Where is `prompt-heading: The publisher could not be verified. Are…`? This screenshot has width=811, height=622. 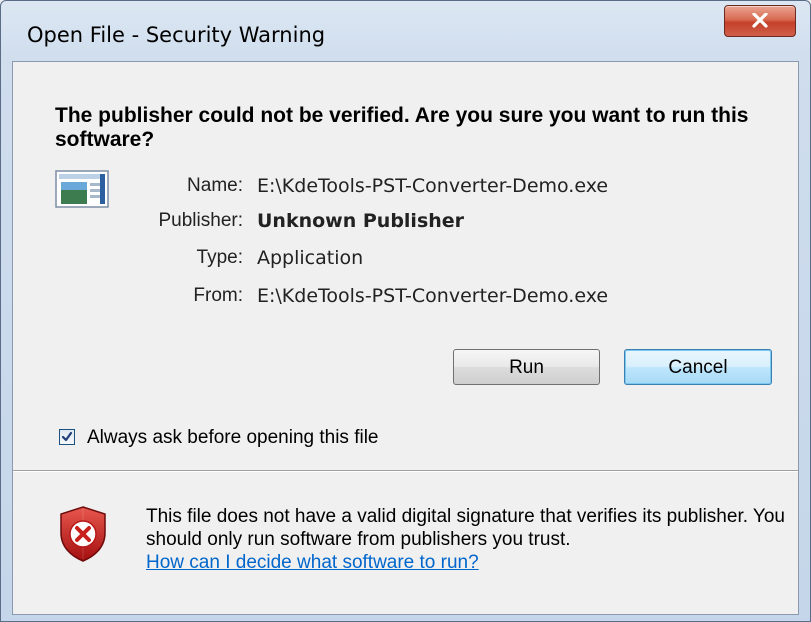 prompt-heading: The publisher could not be verified. Are… is located at coordinates (402, 127).